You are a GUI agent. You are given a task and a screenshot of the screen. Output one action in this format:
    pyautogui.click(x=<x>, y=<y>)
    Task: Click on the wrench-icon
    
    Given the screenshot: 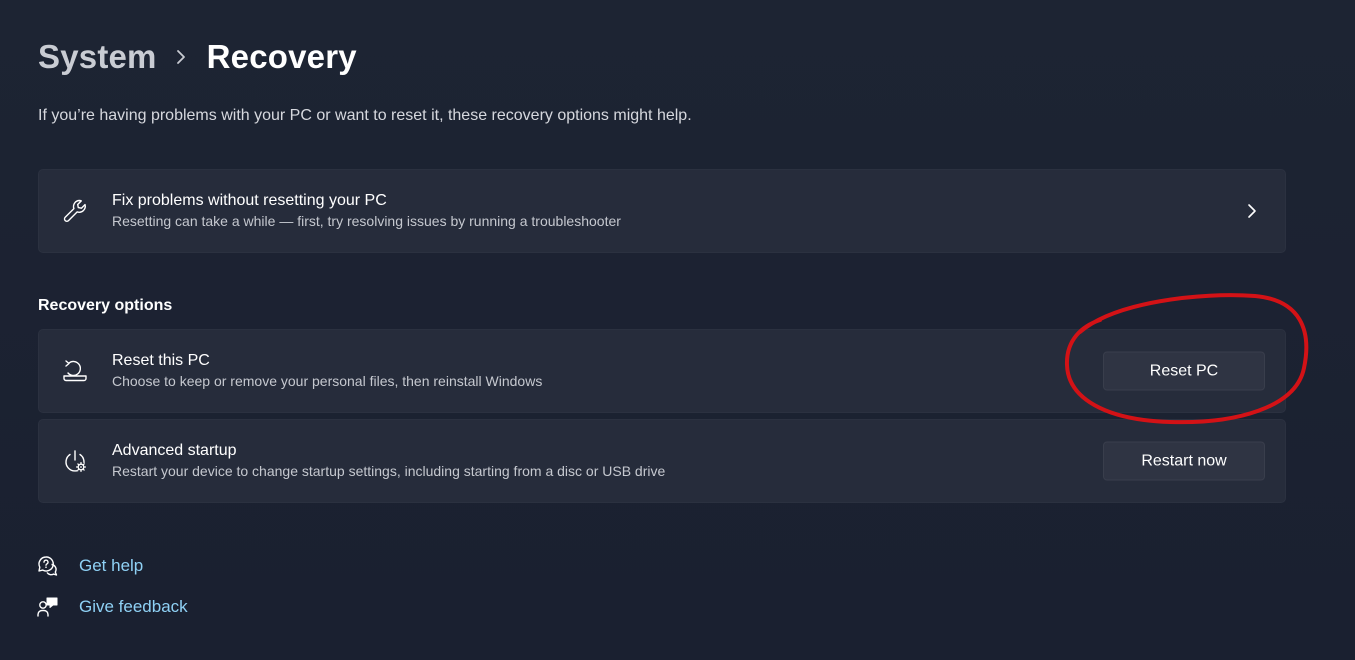 What is the action you would take?
    pyautogui.click(x=75, y=211)
    